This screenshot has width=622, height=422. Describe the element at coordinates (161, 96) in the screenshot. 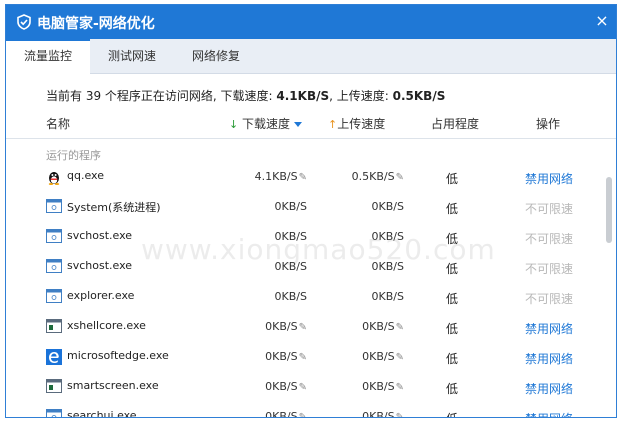

I see `summary-prefix: 当前有 39 个程序正在访问网络, 下载速度:` at that location.